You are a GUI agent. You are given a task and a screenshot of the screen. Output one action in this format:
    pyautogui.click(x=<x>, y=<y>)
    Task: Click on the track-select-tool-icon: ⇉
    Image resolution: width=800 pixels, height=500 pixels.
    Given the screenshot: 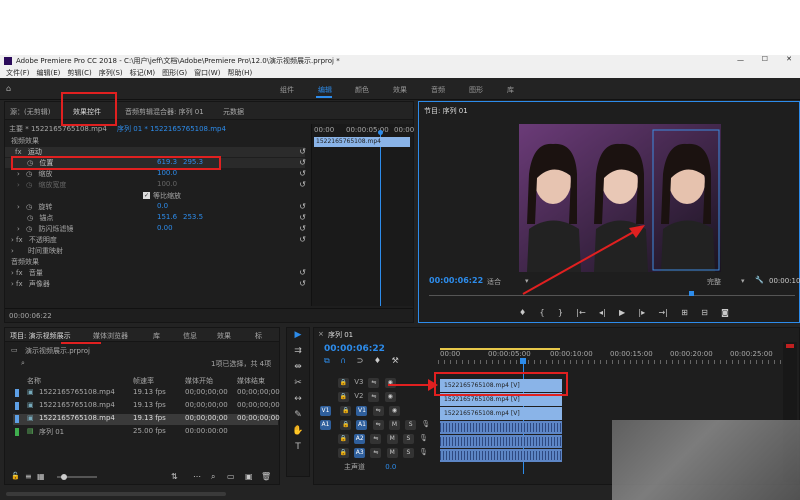 What is the action you would take?
    pyautogui.click(x=298, y=353)
    